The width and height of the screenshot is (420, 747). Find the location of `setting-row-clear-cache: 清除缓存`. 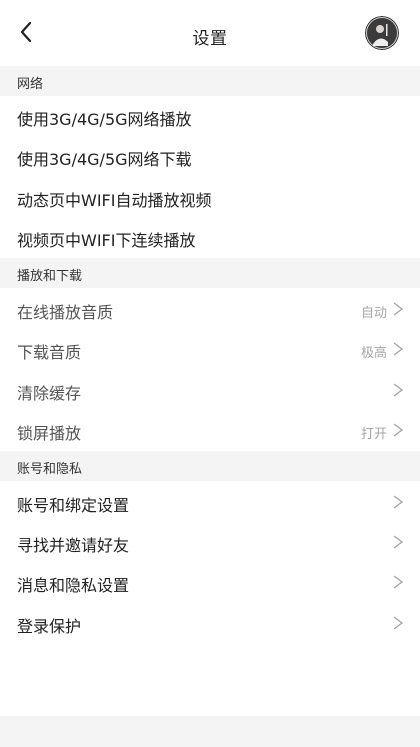

setting-row-clear-cache: 清除缓存 is located at coordinates (210, 390).